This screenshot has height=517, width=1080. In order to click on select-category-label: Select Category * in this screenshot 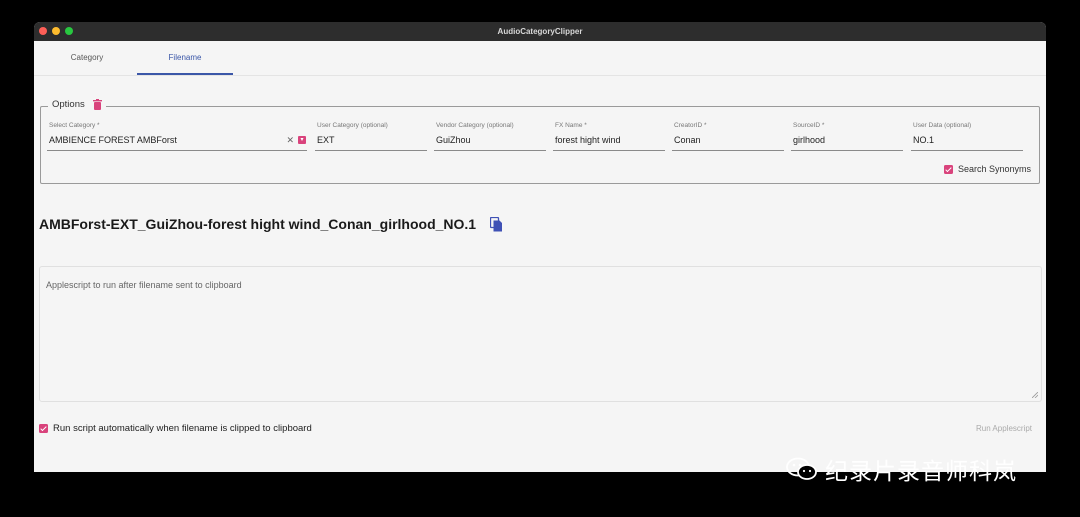, I will do `click(74, 125)`.